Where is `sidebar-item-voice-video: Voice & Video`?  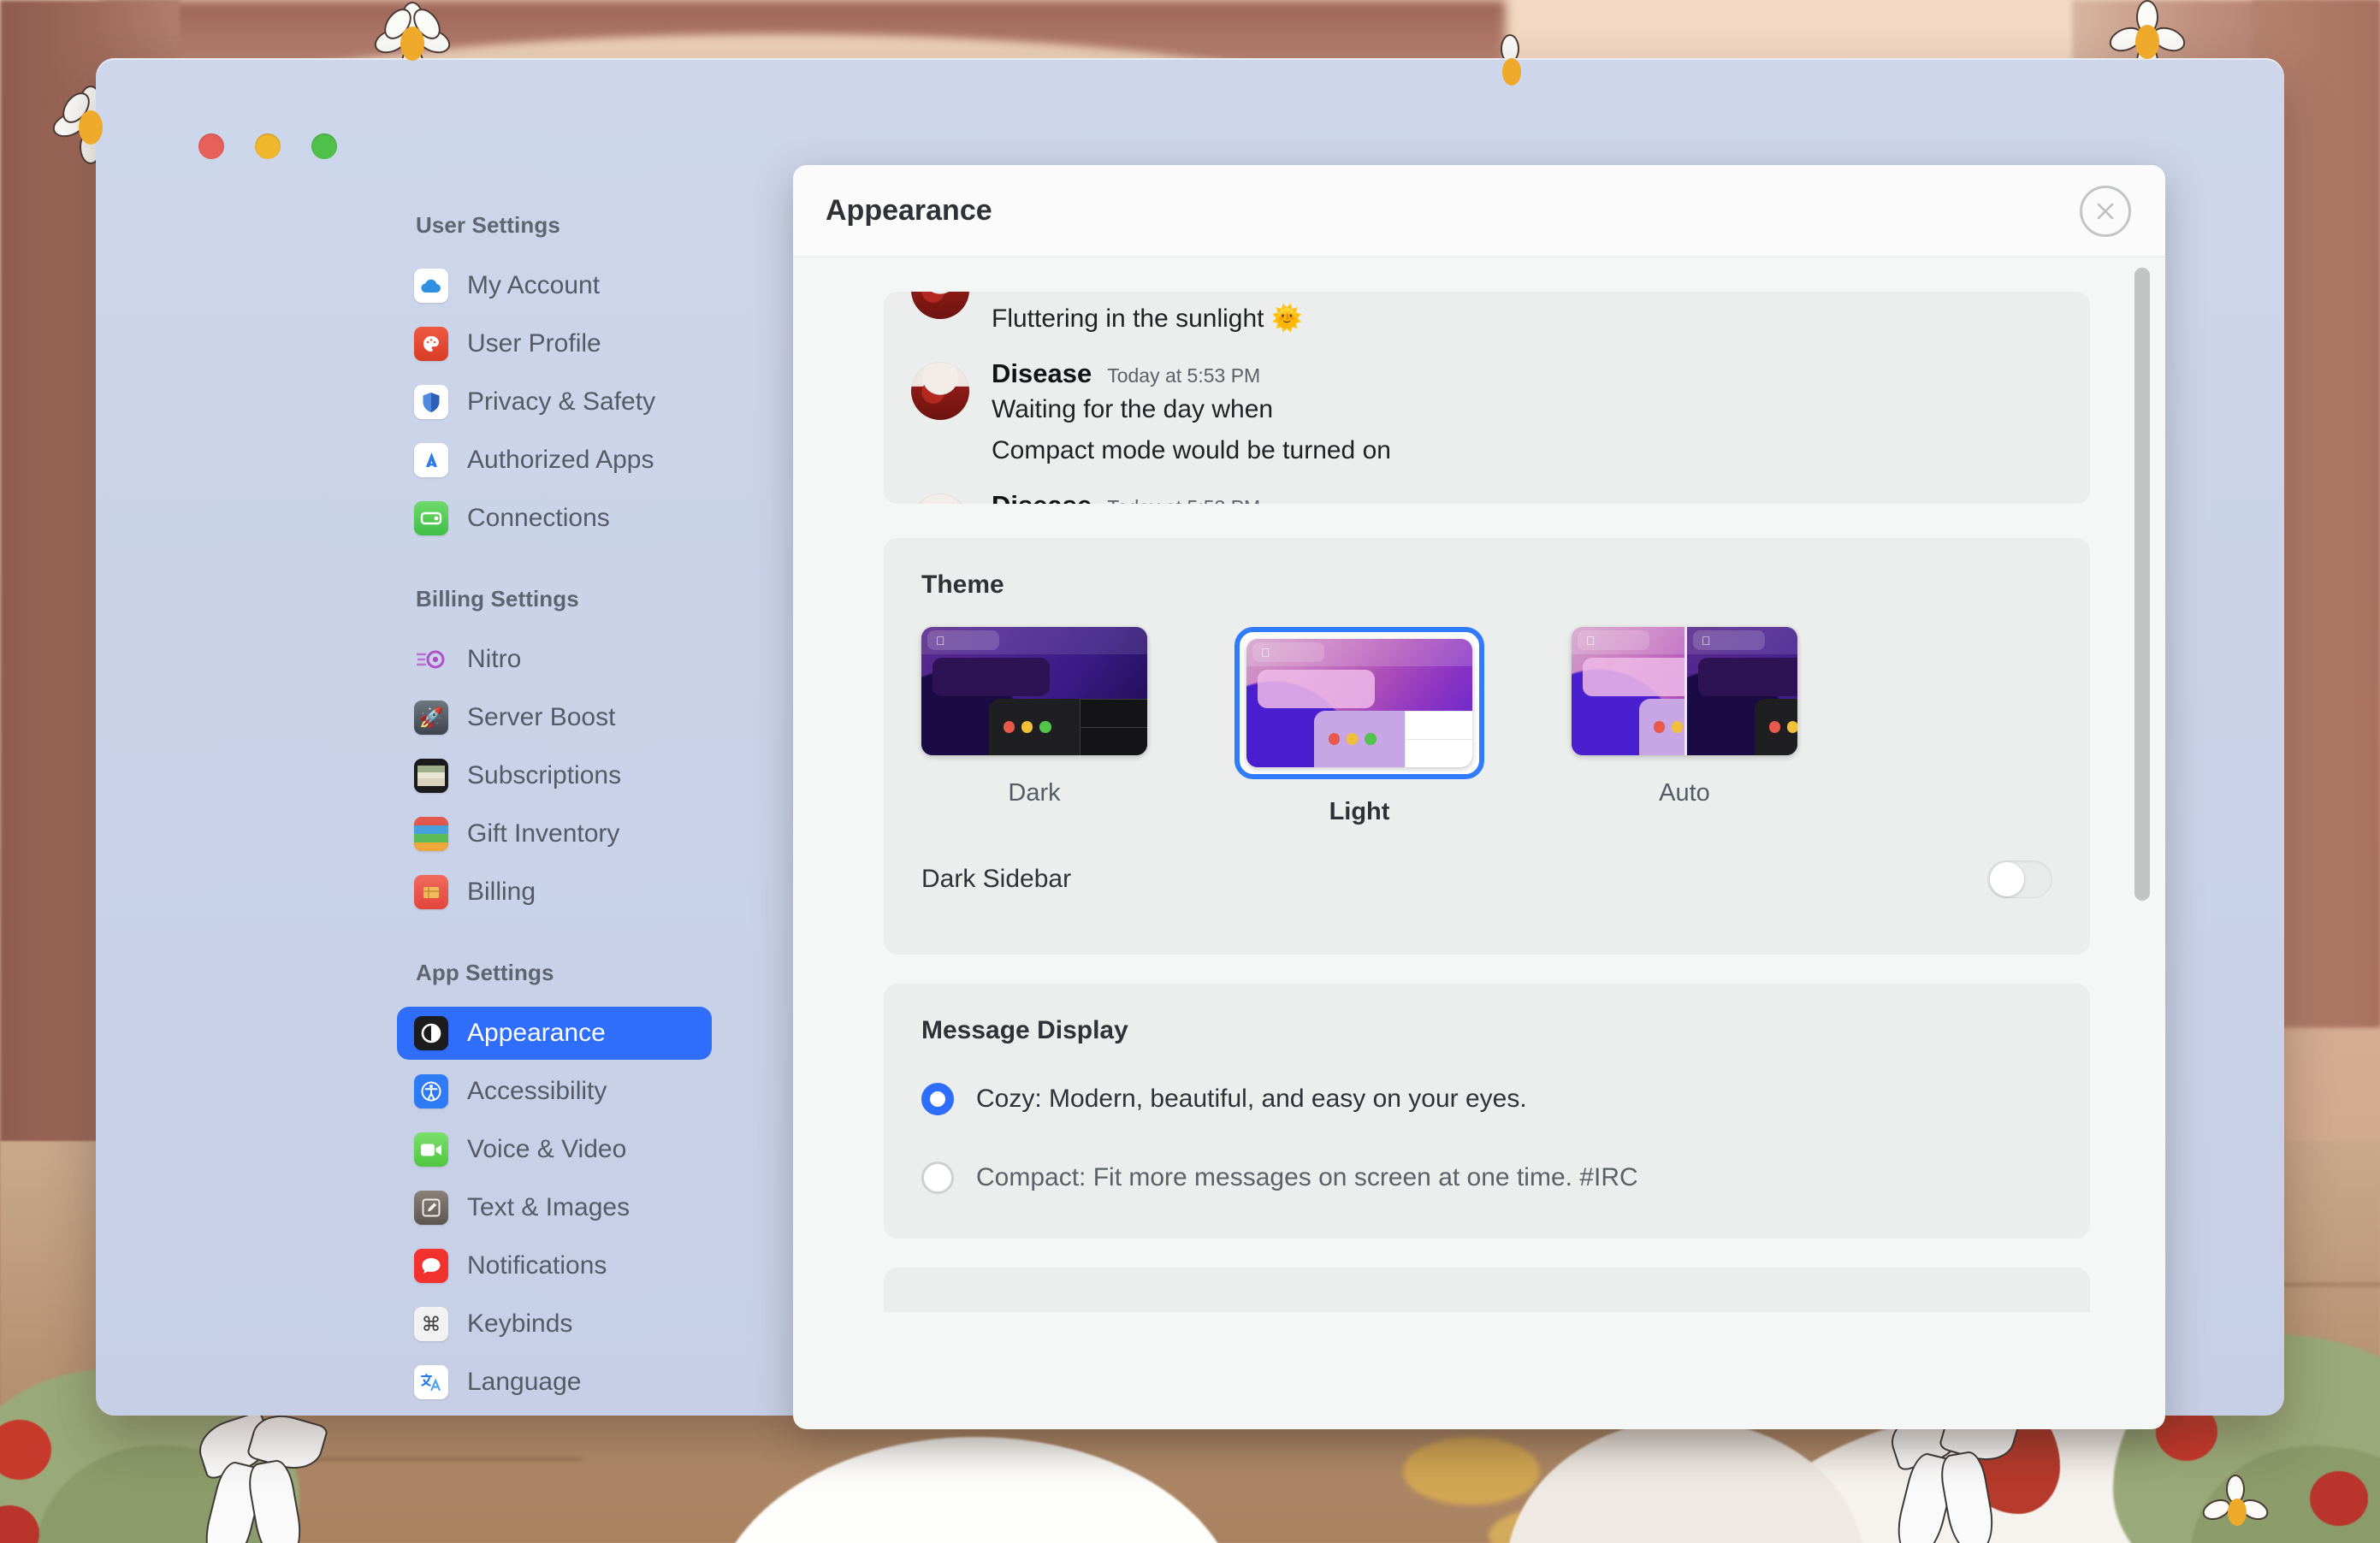 sidebar-item-voice-video: Voice & Video is located at coordinates (554, 1149).